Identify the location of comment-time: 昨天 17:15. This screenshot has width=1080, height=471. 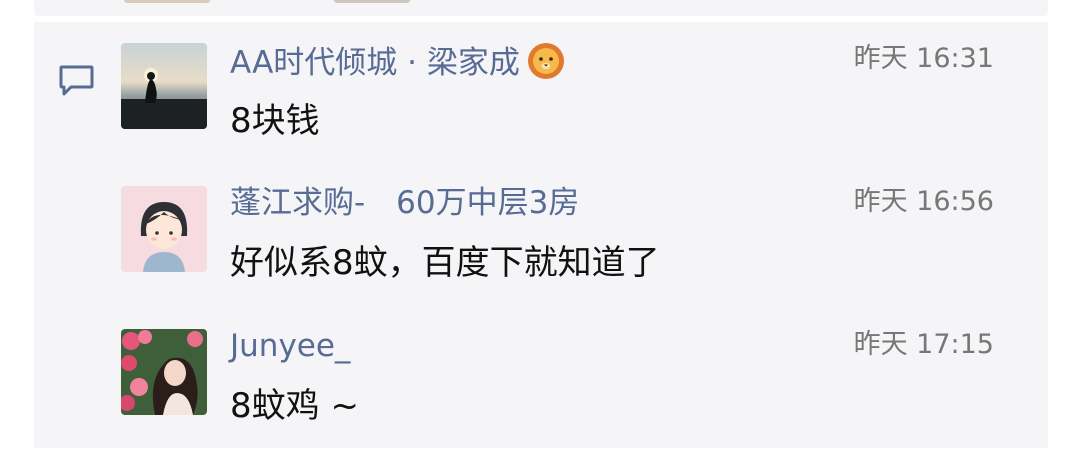
(923, 344).